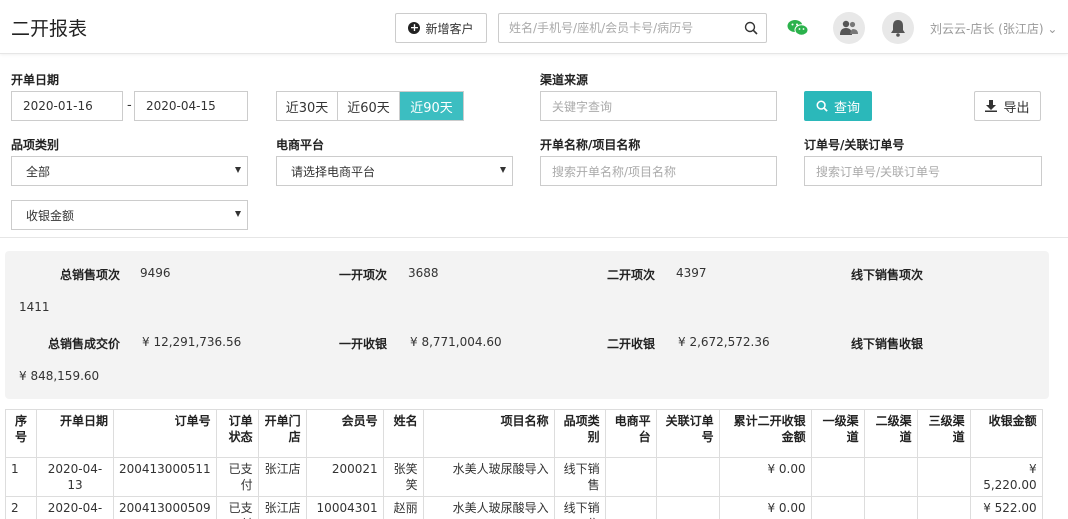  I want to click on customer-search-box, so click(632, 28).